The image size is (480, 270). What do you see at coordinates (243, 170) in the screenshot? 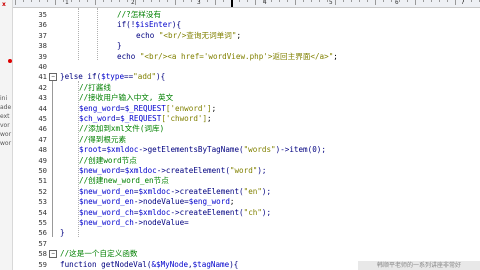
I see `code-token: "word"` at bounding box center [243, 170].